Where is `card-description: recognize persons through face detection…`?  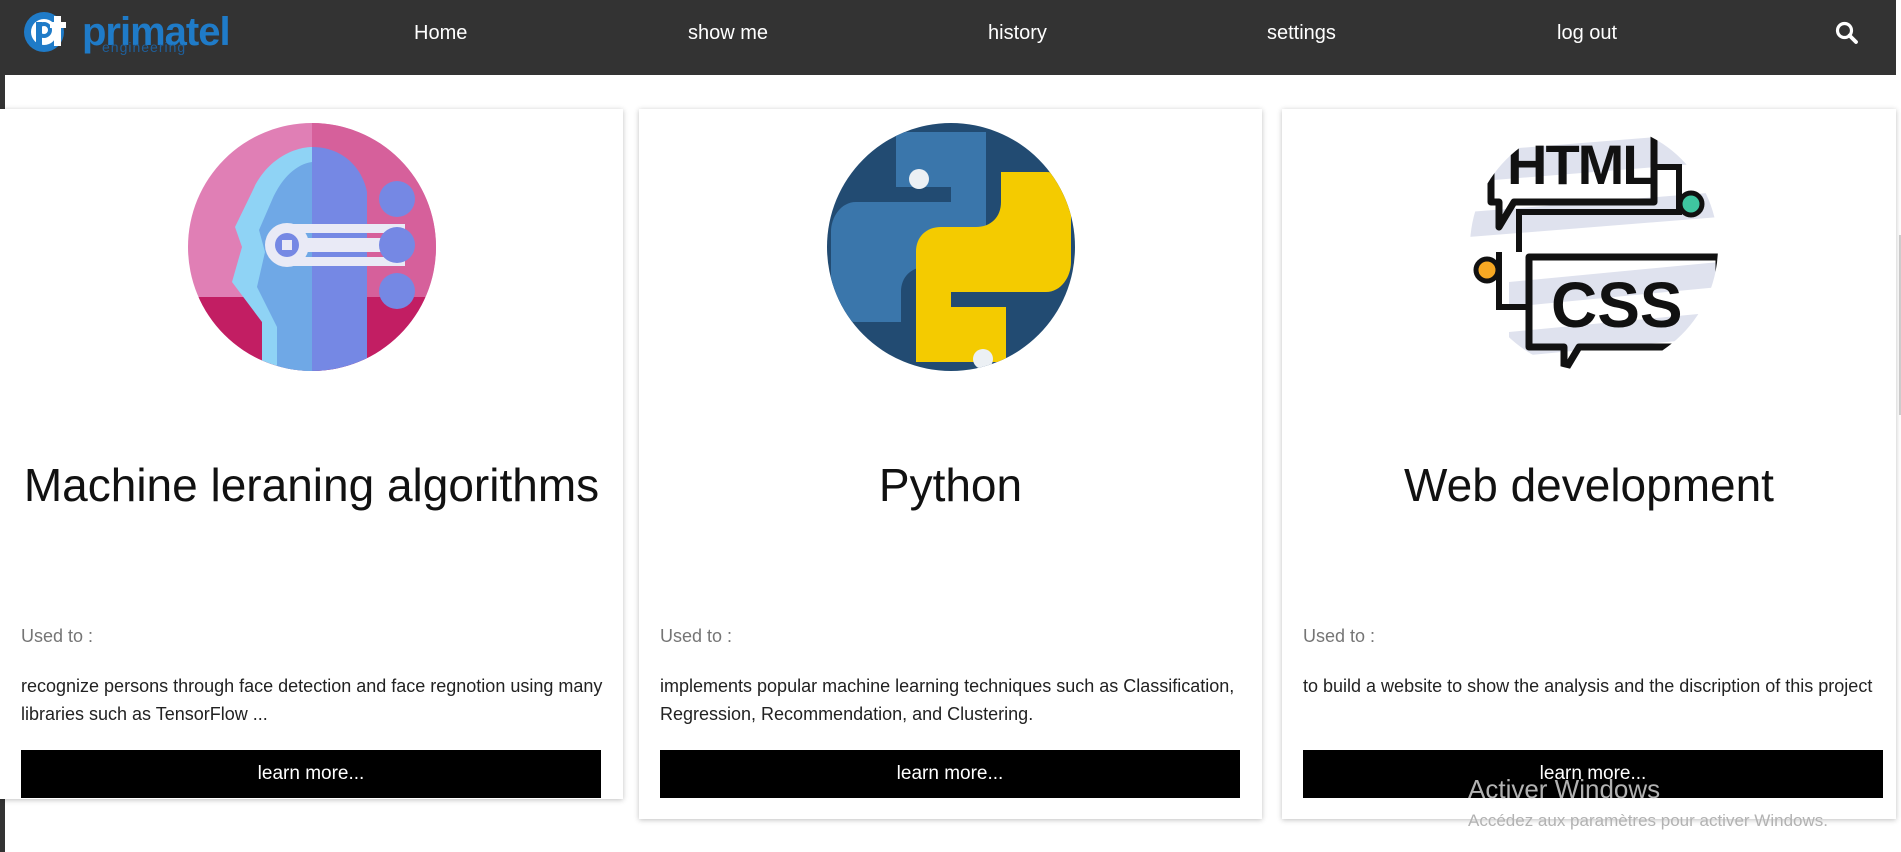
card-description: recognize persons through face detection… is located at coordinates (312, 700).